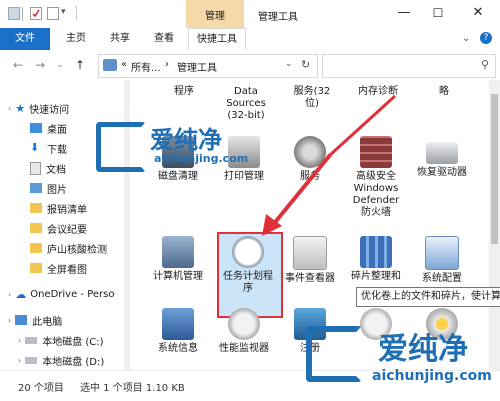 Image resolution: width=500 pixels, height=401 pixels. What do you see at coordinates (67, 210) in the screenshot?
I see `nav-label: 报销清单` at bounding box center [67, 210].